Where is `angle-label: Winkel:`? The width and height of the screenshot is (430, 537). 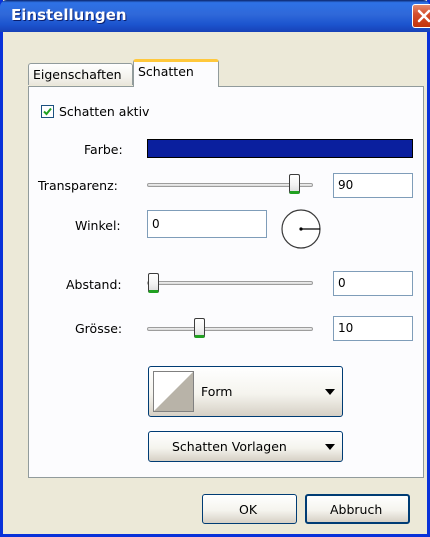
angle-label: Winkel: is located at coordinates (98, 225).